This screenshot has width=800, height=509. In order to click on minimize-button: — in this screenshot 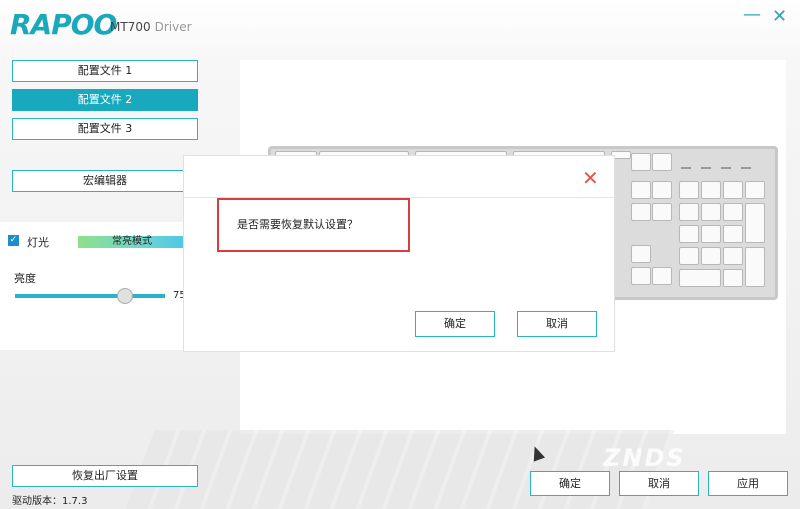, I will do `click(752, 14)`.